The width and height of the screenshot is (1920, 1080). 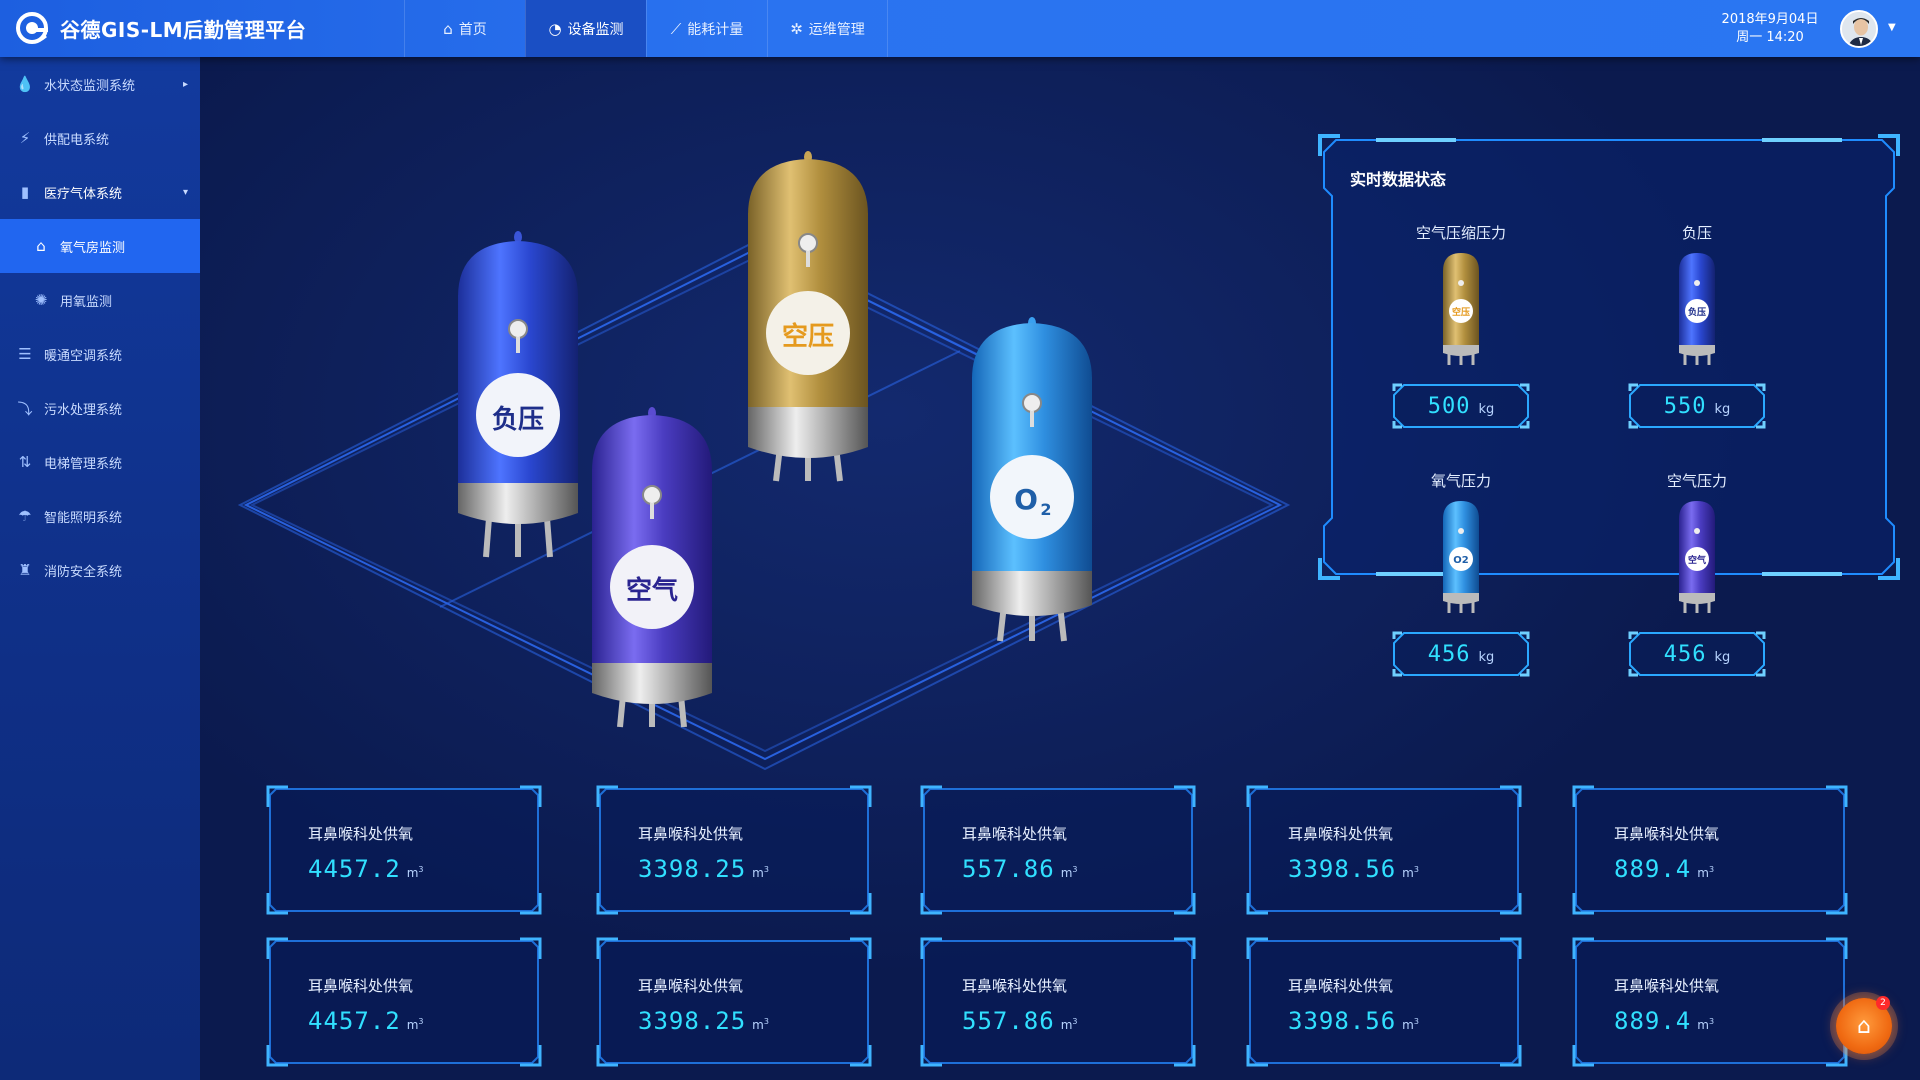 I want to click on date-time-display: 2018年9月04日 周一 14:20, so click(x=1770, y=29).